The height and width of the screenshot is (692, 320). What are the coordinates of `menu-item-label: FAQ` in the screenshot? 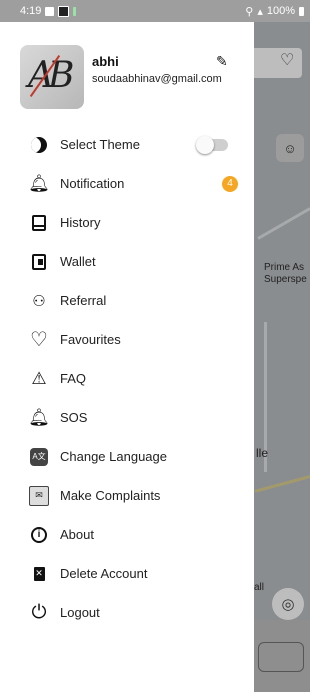 It's located at (73, 378).